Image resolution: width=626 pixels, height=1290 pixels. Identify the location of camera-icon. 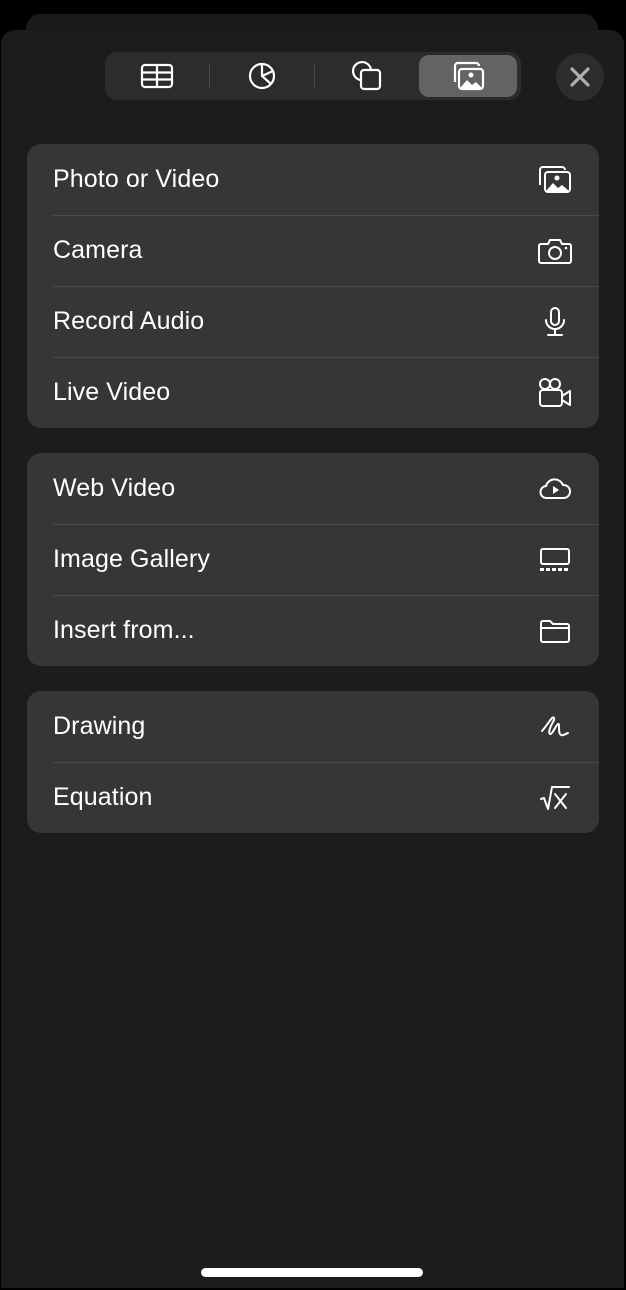
(555, 251).